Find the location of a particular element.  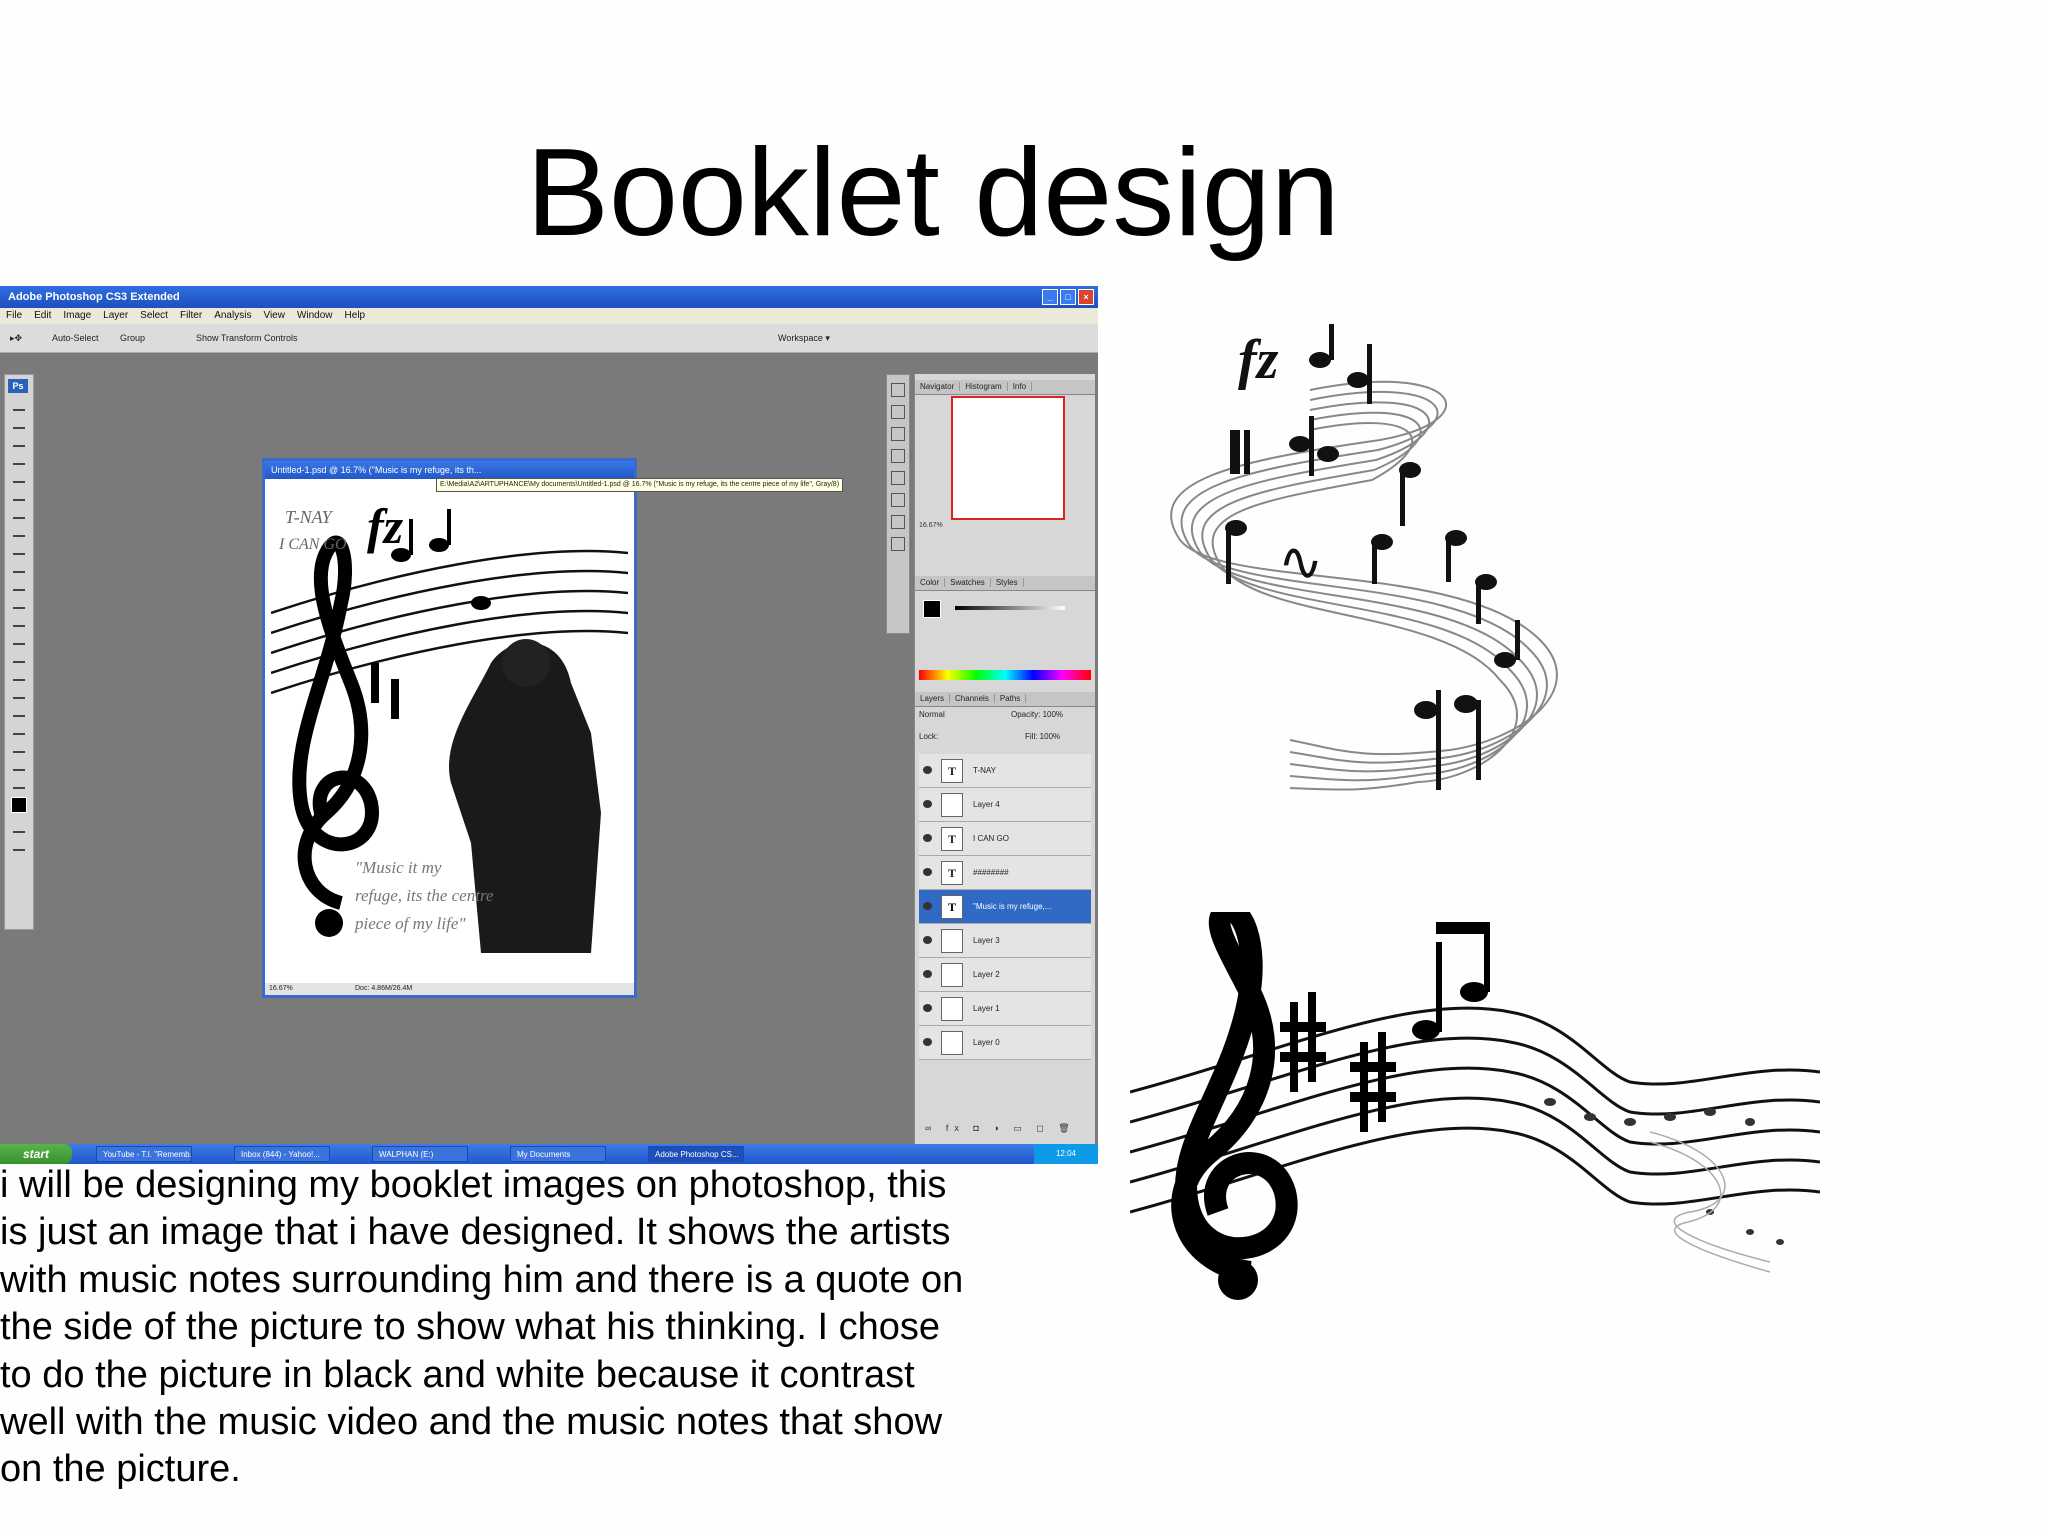

healing-brush-icon is located at coordinates (19, 513).